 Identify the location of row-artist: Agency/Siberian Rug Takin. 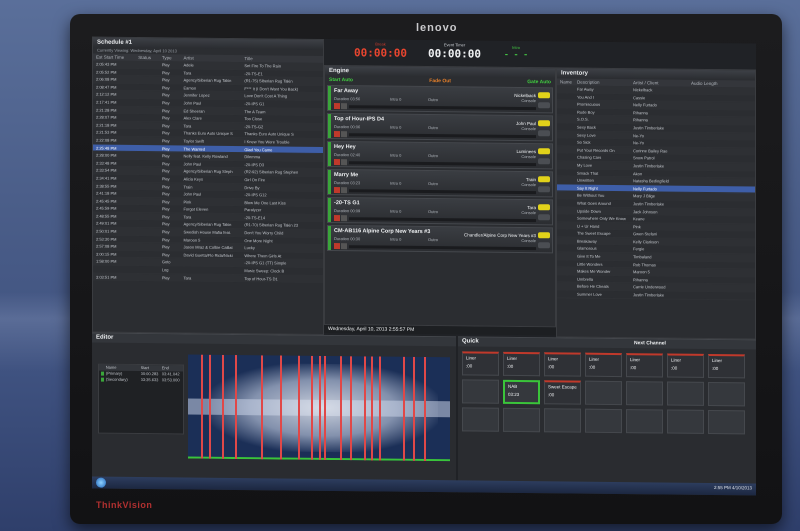
(207, 80).